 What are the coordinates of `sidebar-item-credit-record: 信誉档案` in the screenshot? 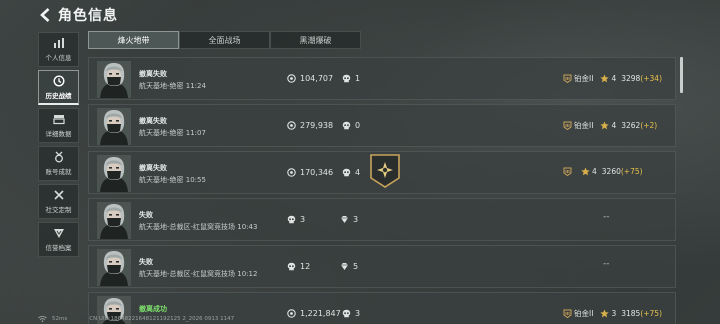 It's located at (58, 239).